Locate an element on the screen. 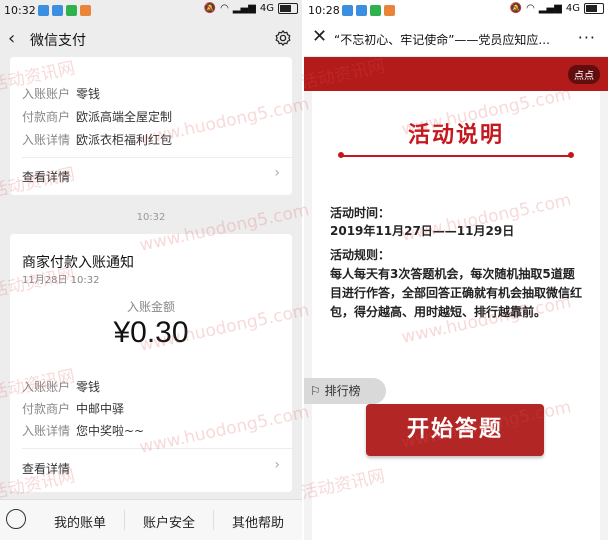 The width and height of the screenshot is (608, 540). status-bar: 10:32 🔕 ◠ ▂▄▆ 4G is located at coordinates (151, 11).